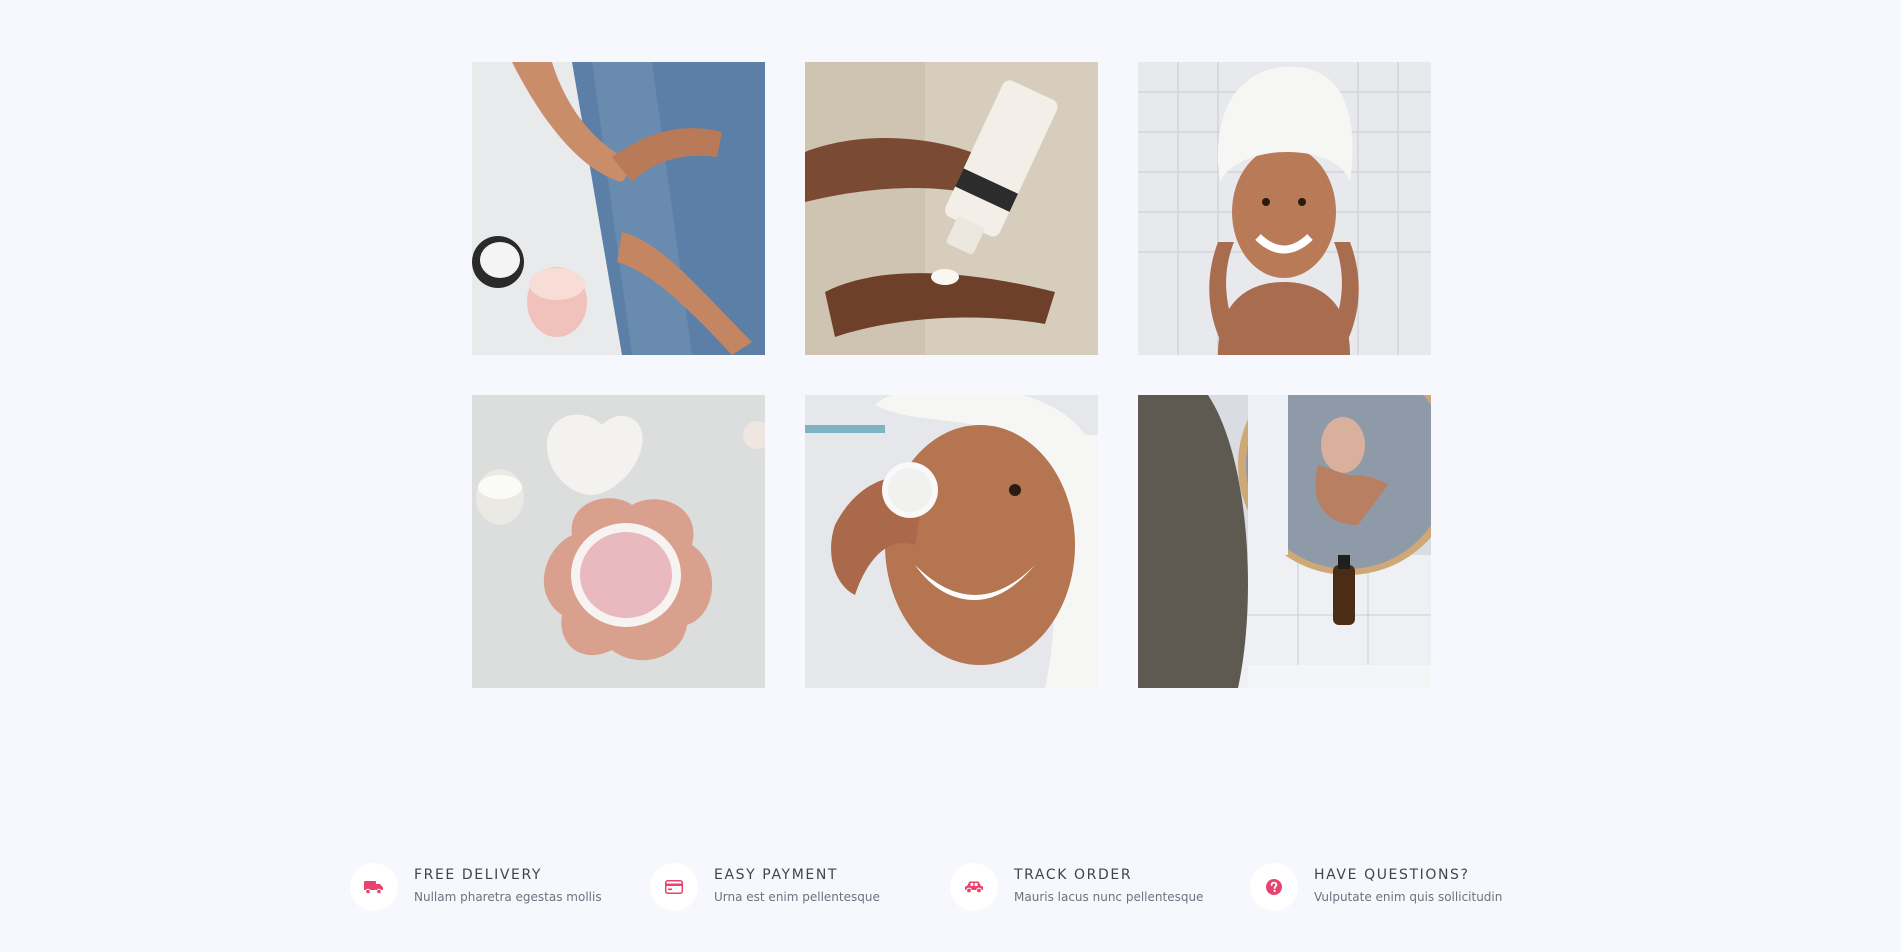 The image size is (1901, 952). What do you see at coordinates (478, 875) in the screenshot?
I see `feature-title: FREE DELIVERY` at bounding box center [478, 875].